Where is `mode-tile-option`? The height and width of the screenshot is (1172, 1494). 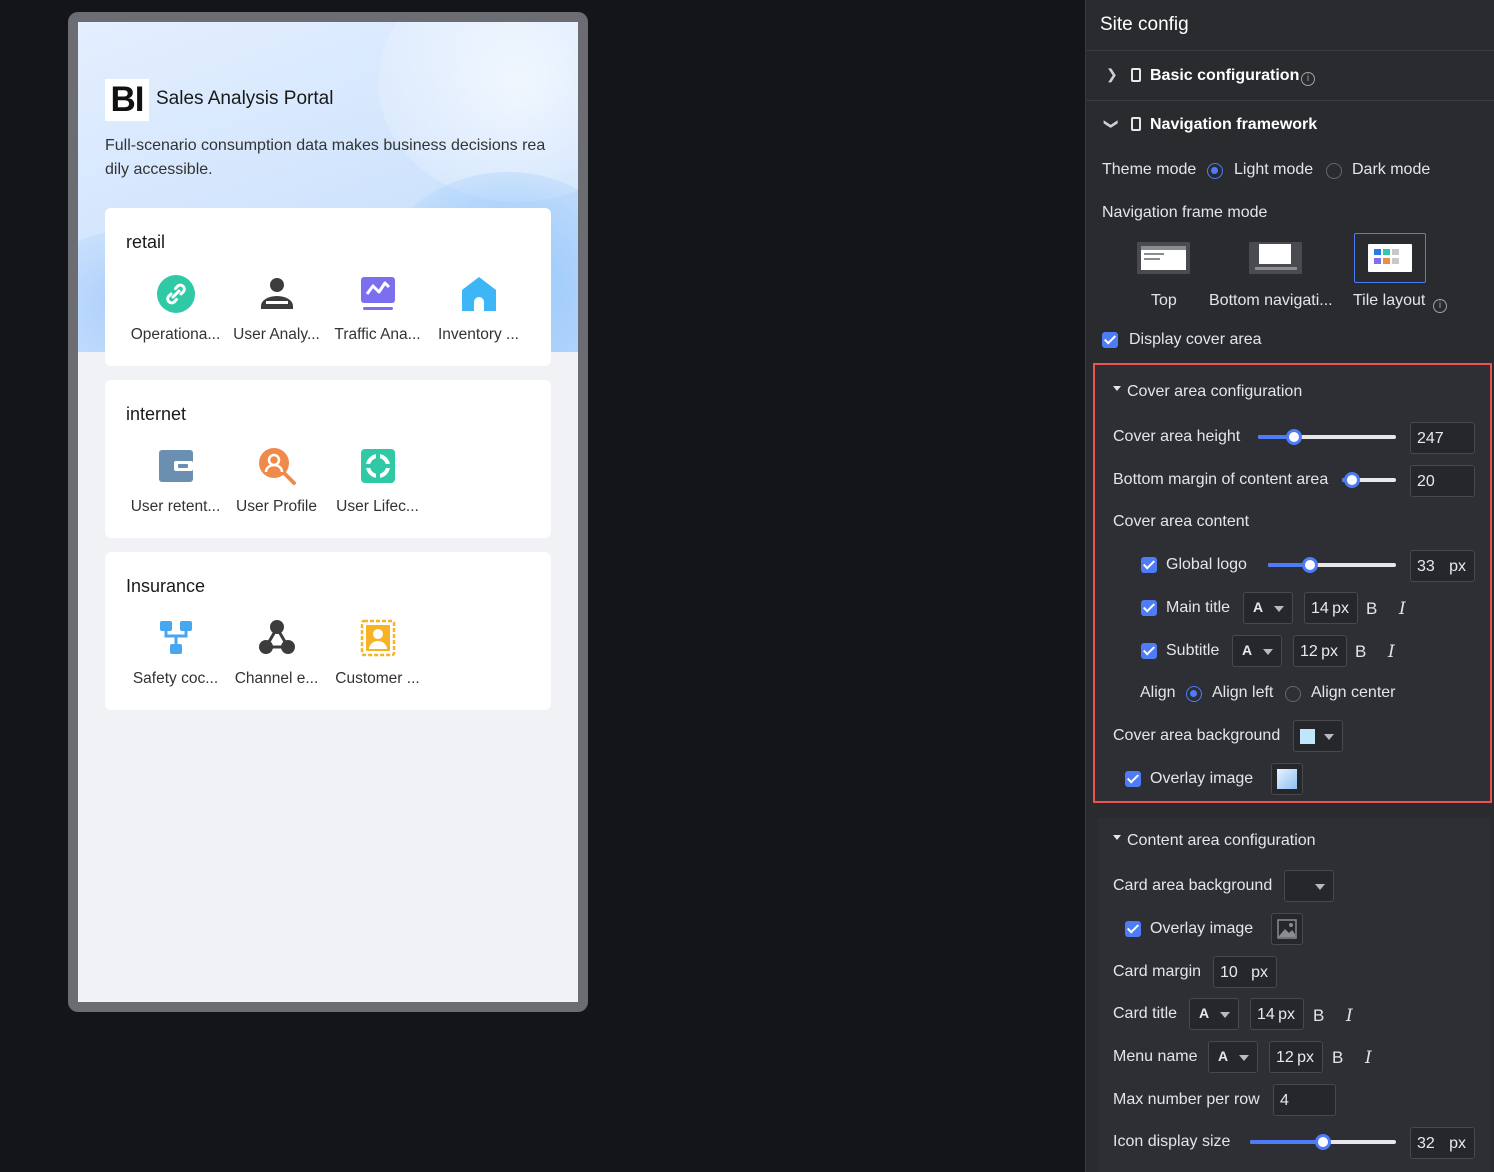 mode-tile-option is located at coordinates (1390, 258).